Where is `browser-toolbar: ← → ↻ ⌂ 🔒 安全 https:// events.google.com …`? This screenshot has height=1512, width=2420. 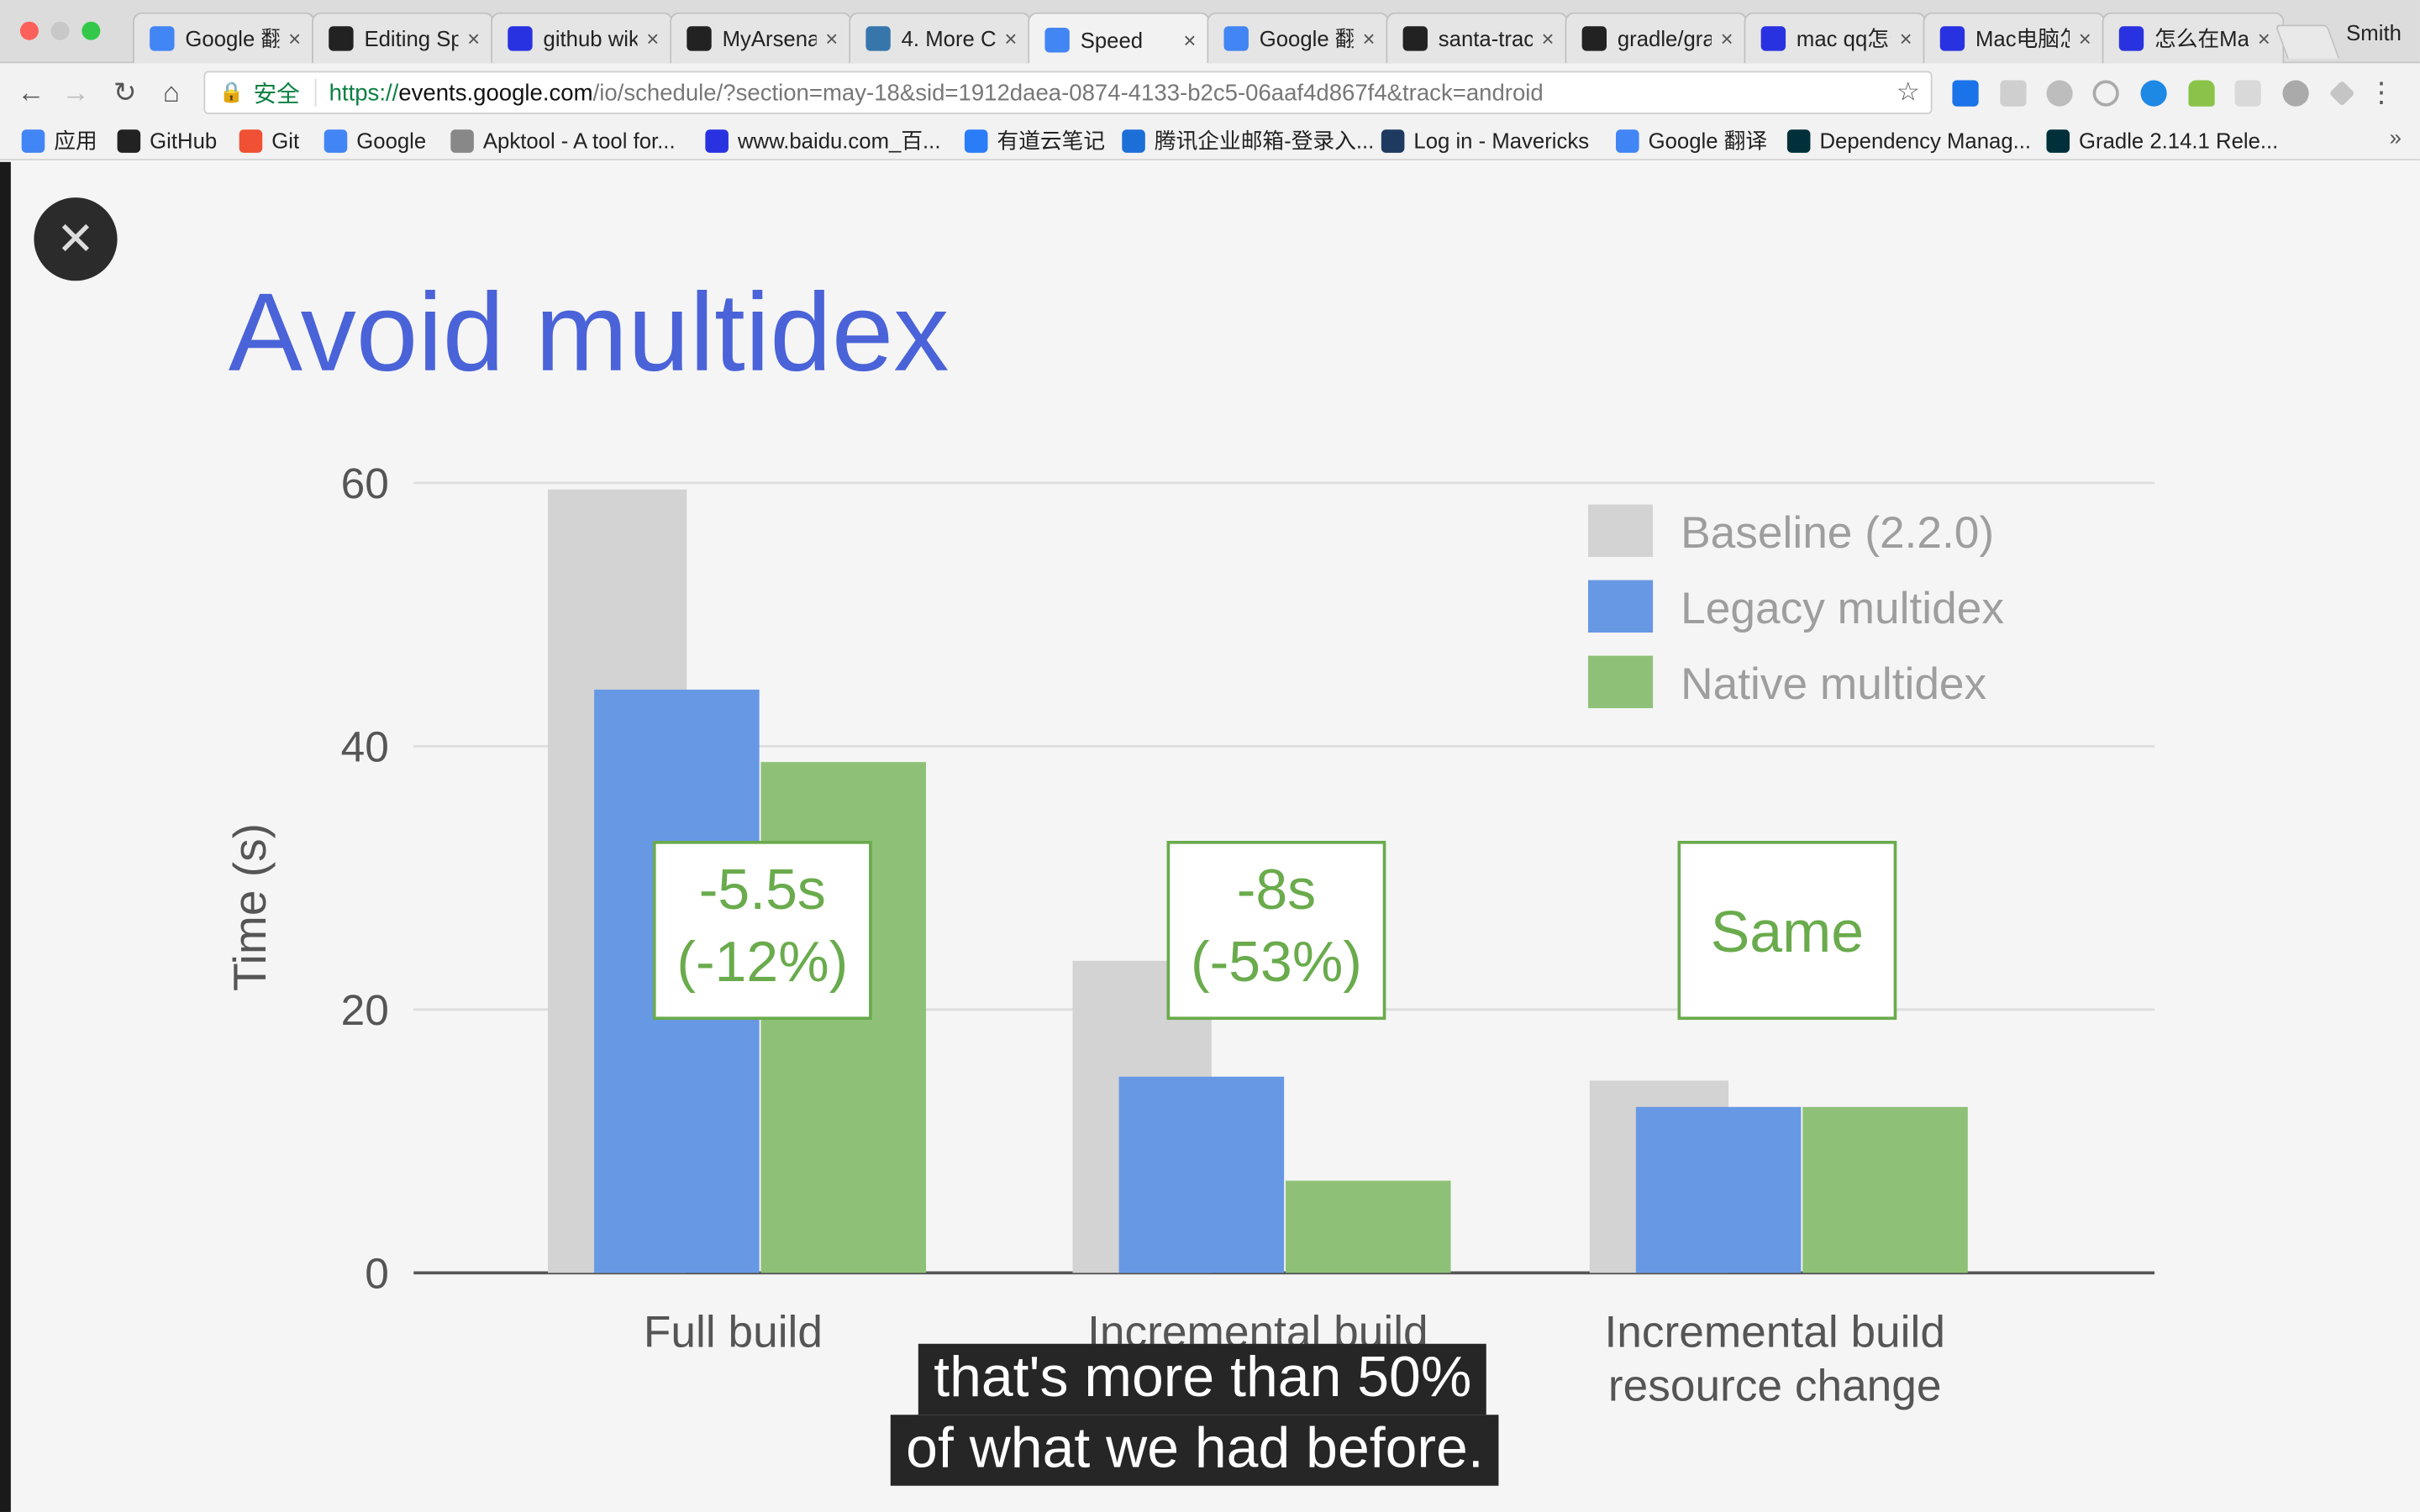 browser-toolbar: ← → ↻ ⌂ 🔒 安全 https:// events.google.com … is located at coordinates (1210, 92).